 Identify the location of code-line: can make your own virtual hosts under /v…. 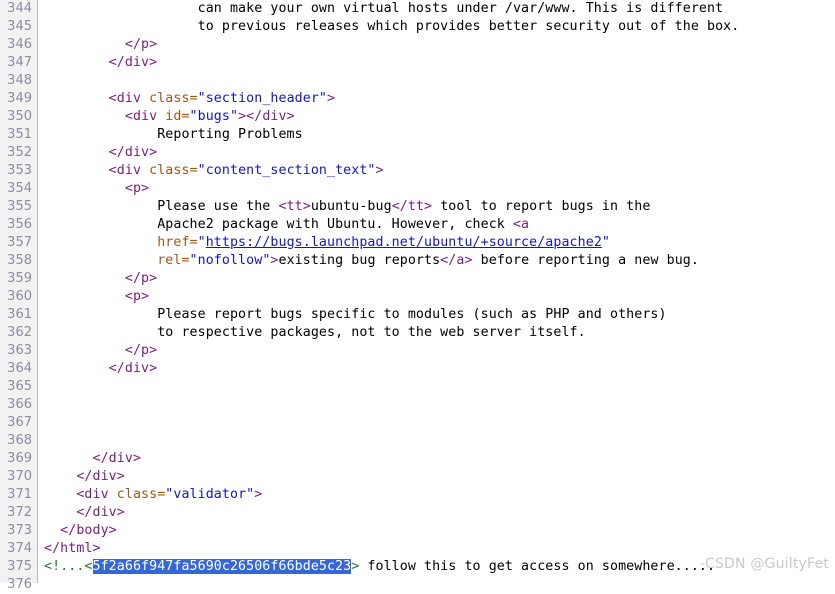
(439, 9).